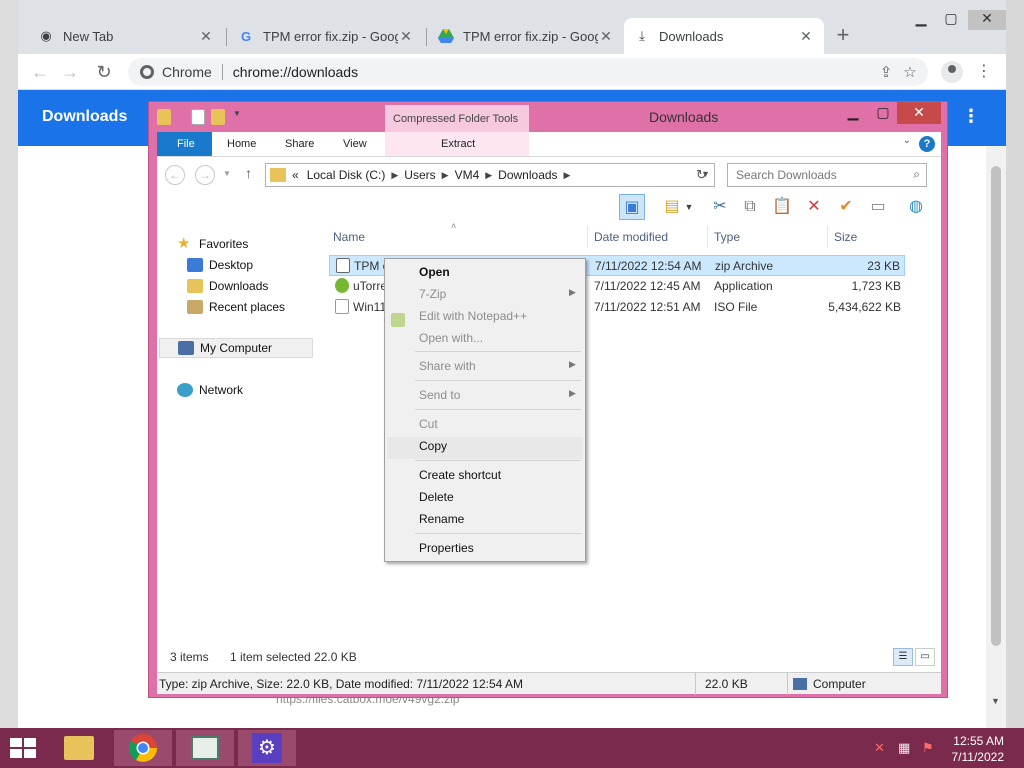 The height and width of the screenshot is (768, 1024). Describe the element at coordinates (198, 117) in the screenshot. I see `properties-icon` at that location.